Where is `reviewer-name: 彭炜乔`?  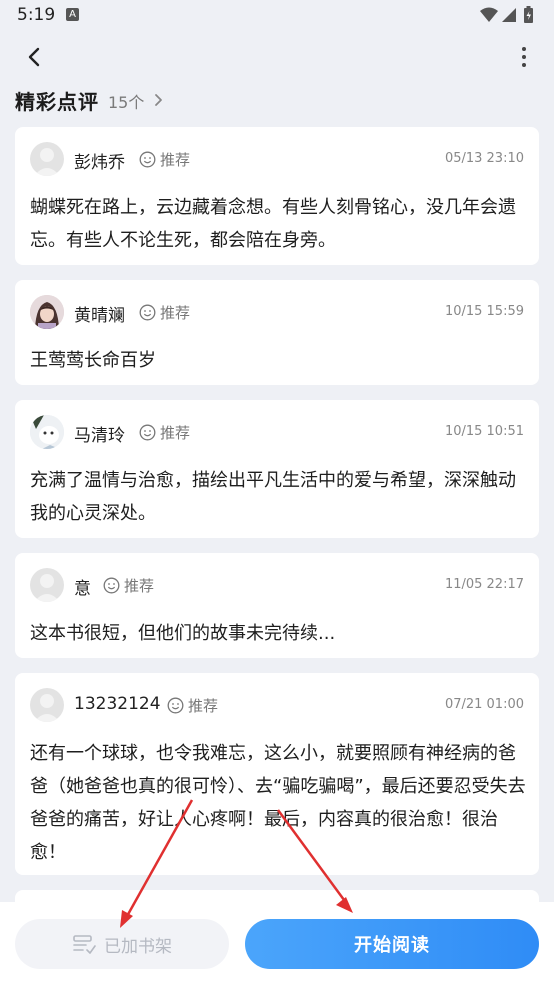
reviewer-name: 彭炜乔 is located at coordinates (99, 160).